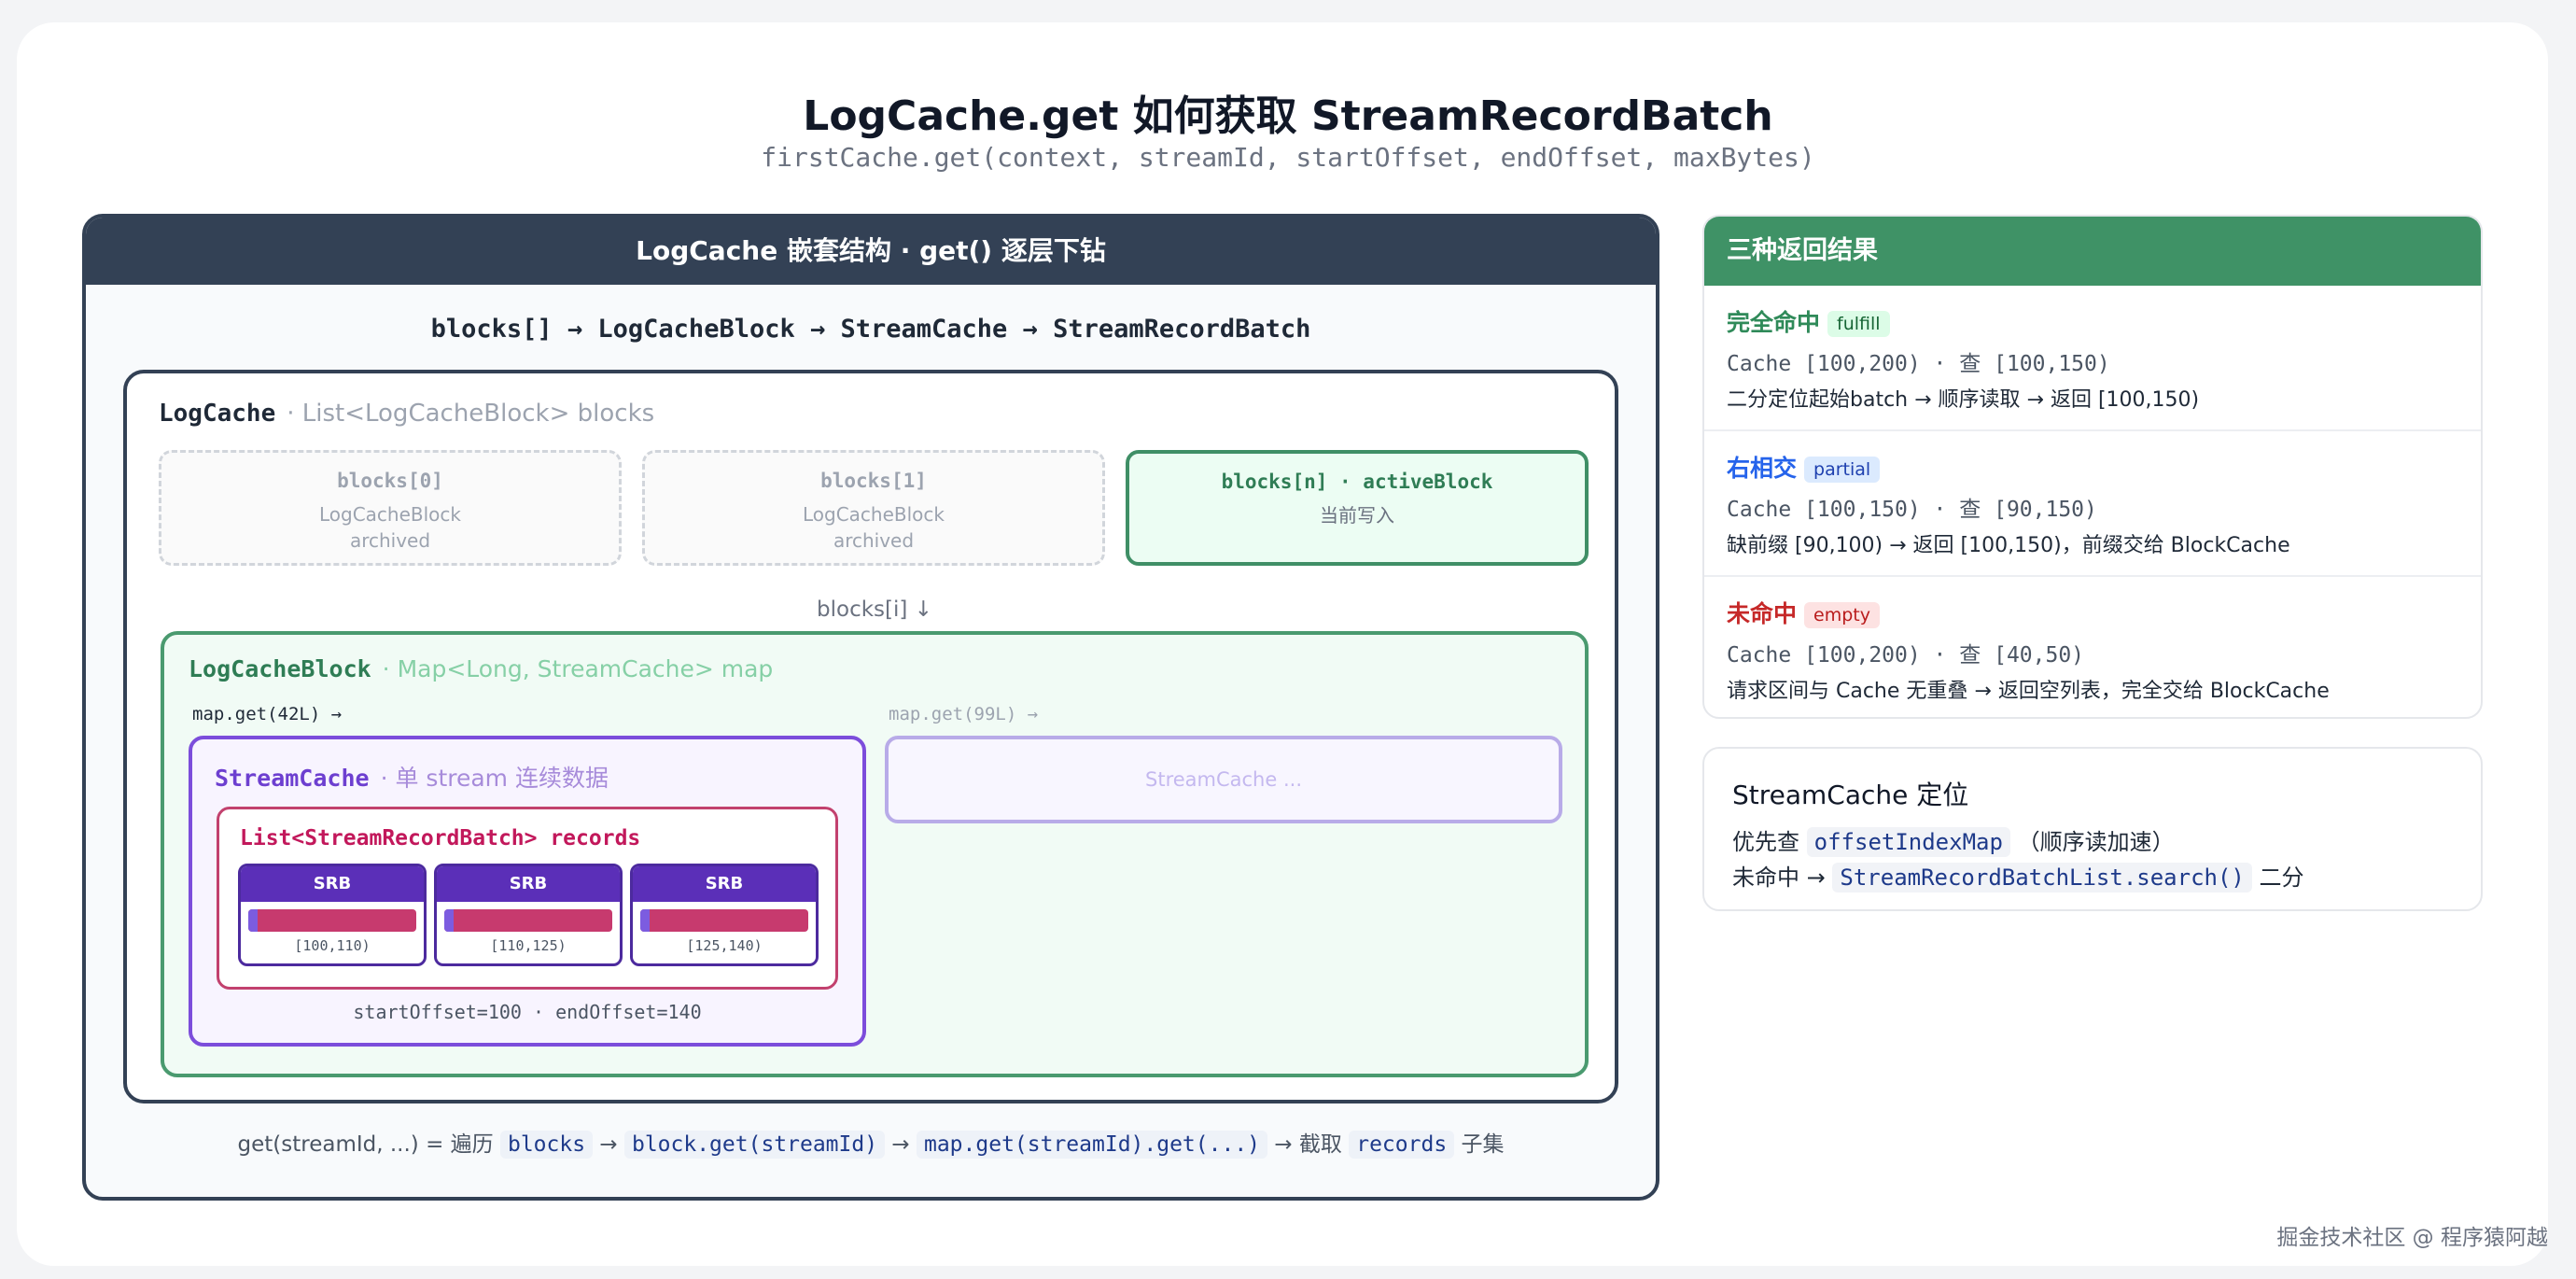 The image size is (2576, 1279). I want to click on results-header: 三种返回结果, so click(2092, 251).